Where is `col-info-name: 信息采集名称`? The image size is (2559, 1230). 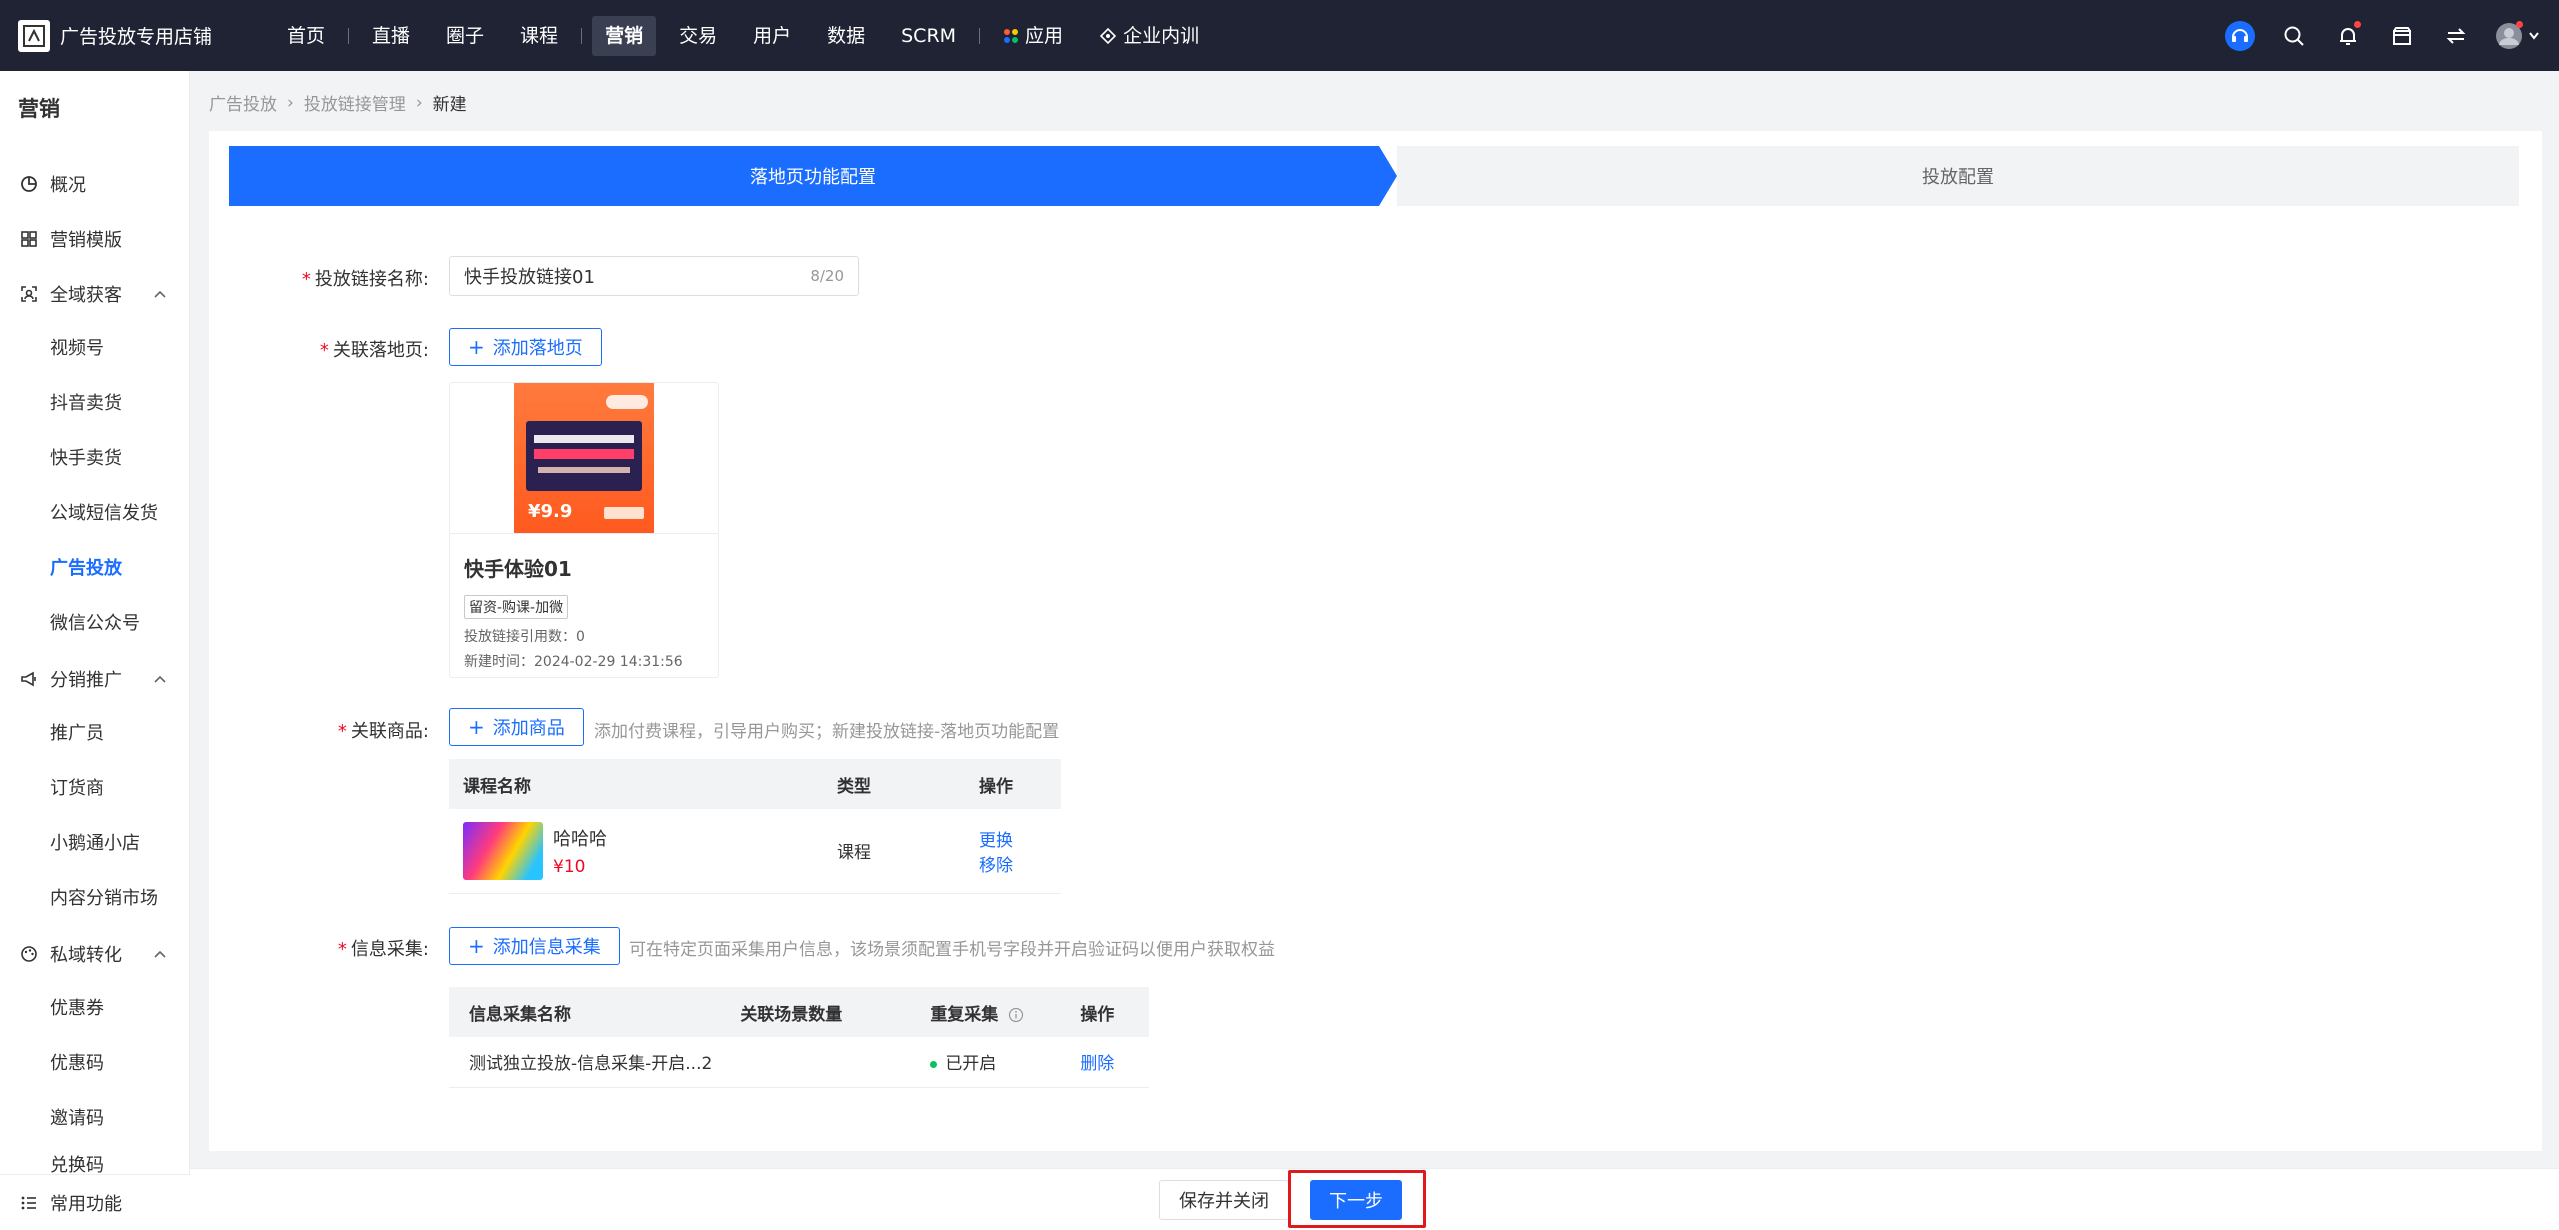 col-info-name: 信息采集名称 is located at coordinates (588, 1012).